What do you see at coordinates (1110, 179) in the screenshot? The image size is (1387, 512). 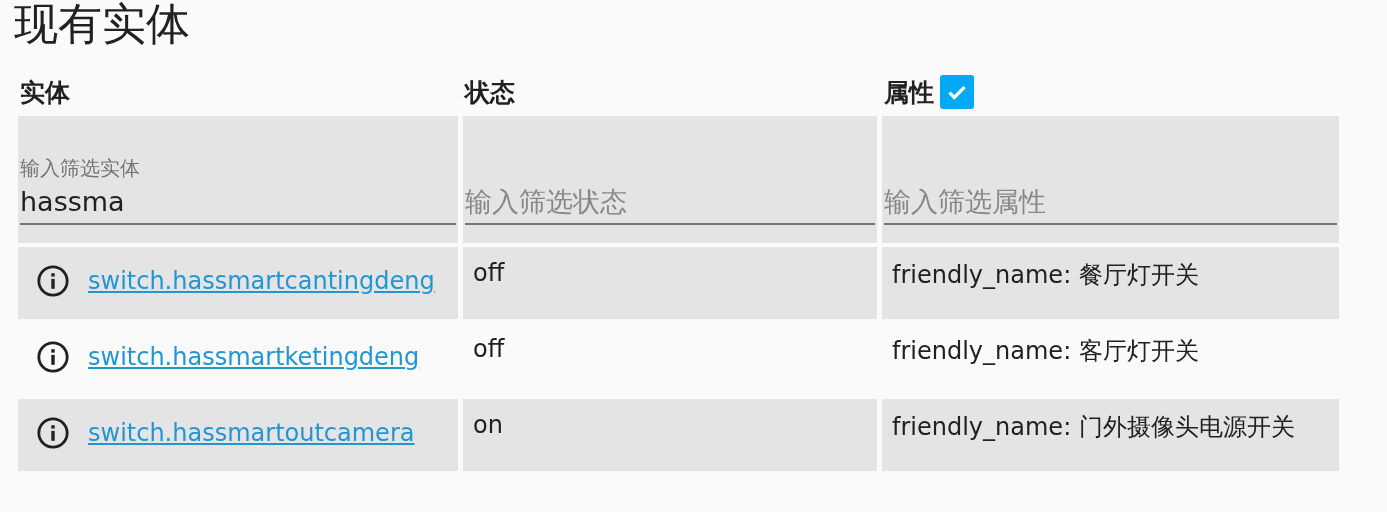 I see `filter-field: 输入筛选属性` at bounding box center [1110, 179].